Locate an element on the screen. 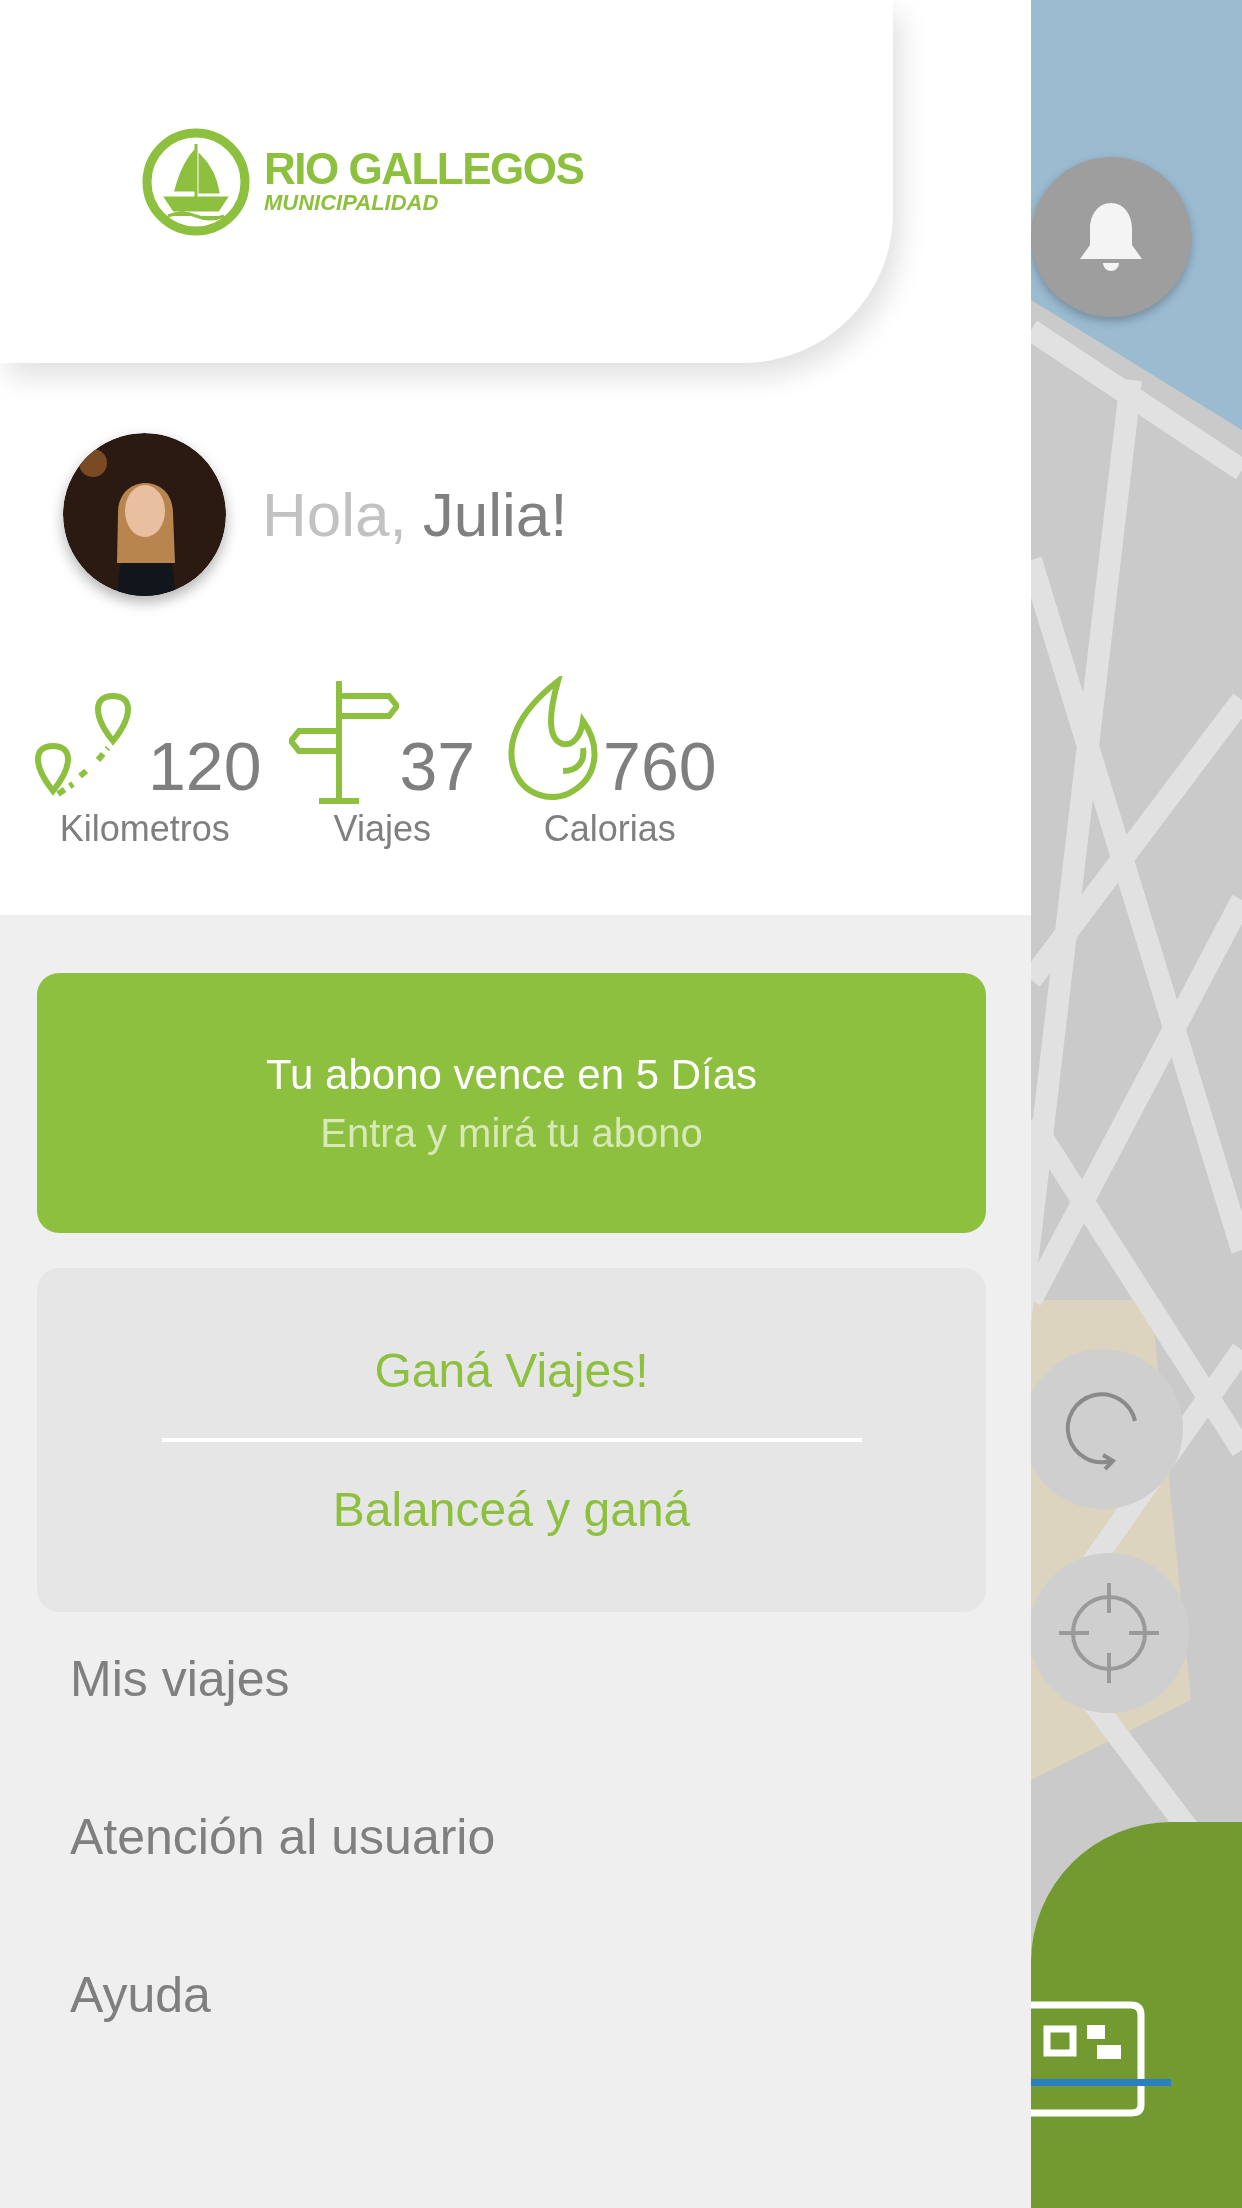 This screenshot has width=1242, height=2208. banner-subtitle: Entra y mirá tu abono is located at coordinates (511, 1133).